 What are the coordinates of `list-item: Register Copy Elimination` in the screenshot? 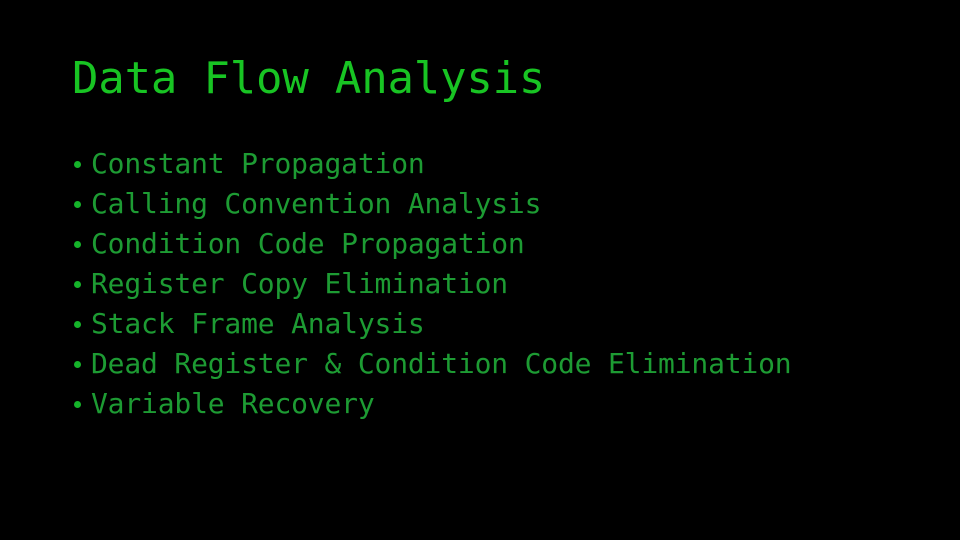 It's located at (502, 284).